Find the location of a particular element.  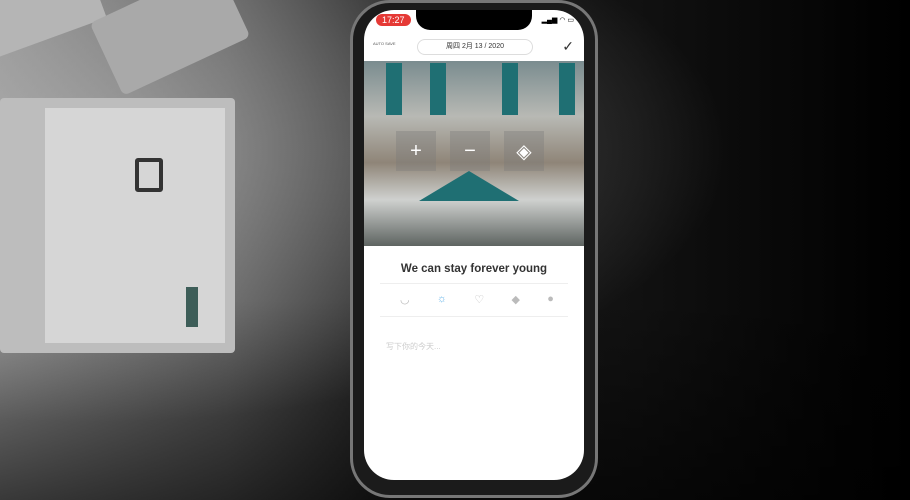

header: AUTO SAVE 周四 2月 13 / 2020 ✓ is located at coordinates (474, 49).